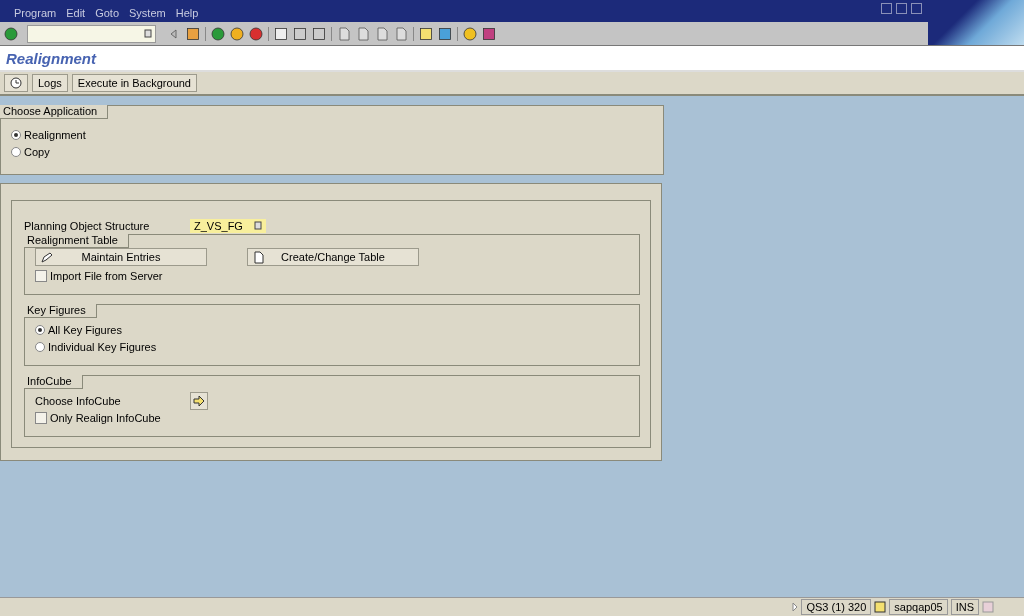 The height and width of the screenshot is (616, 1024). What do you see at coordinates (918, 607) in the screenshot?
I see `status-field: sapqap05` at bounding box center [918, 607].